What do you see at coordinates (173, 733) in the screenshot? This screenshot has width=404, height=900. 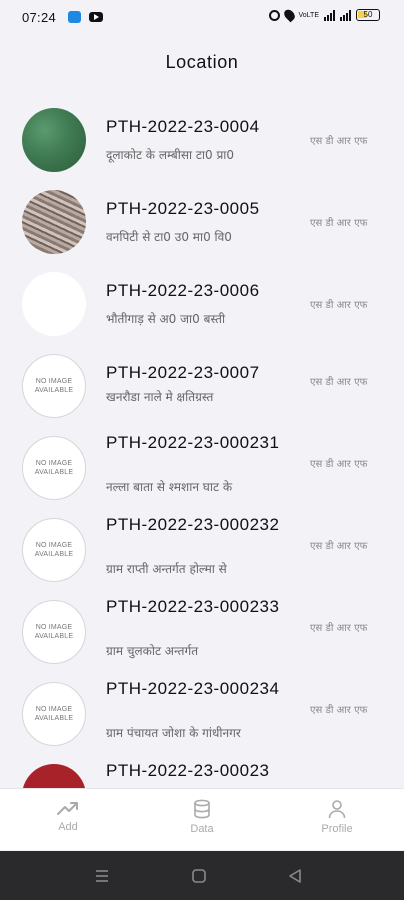 I see `item-description: ग्राम पंचायत जोशा के गांधीनगर` at bounding box center [173, 733].